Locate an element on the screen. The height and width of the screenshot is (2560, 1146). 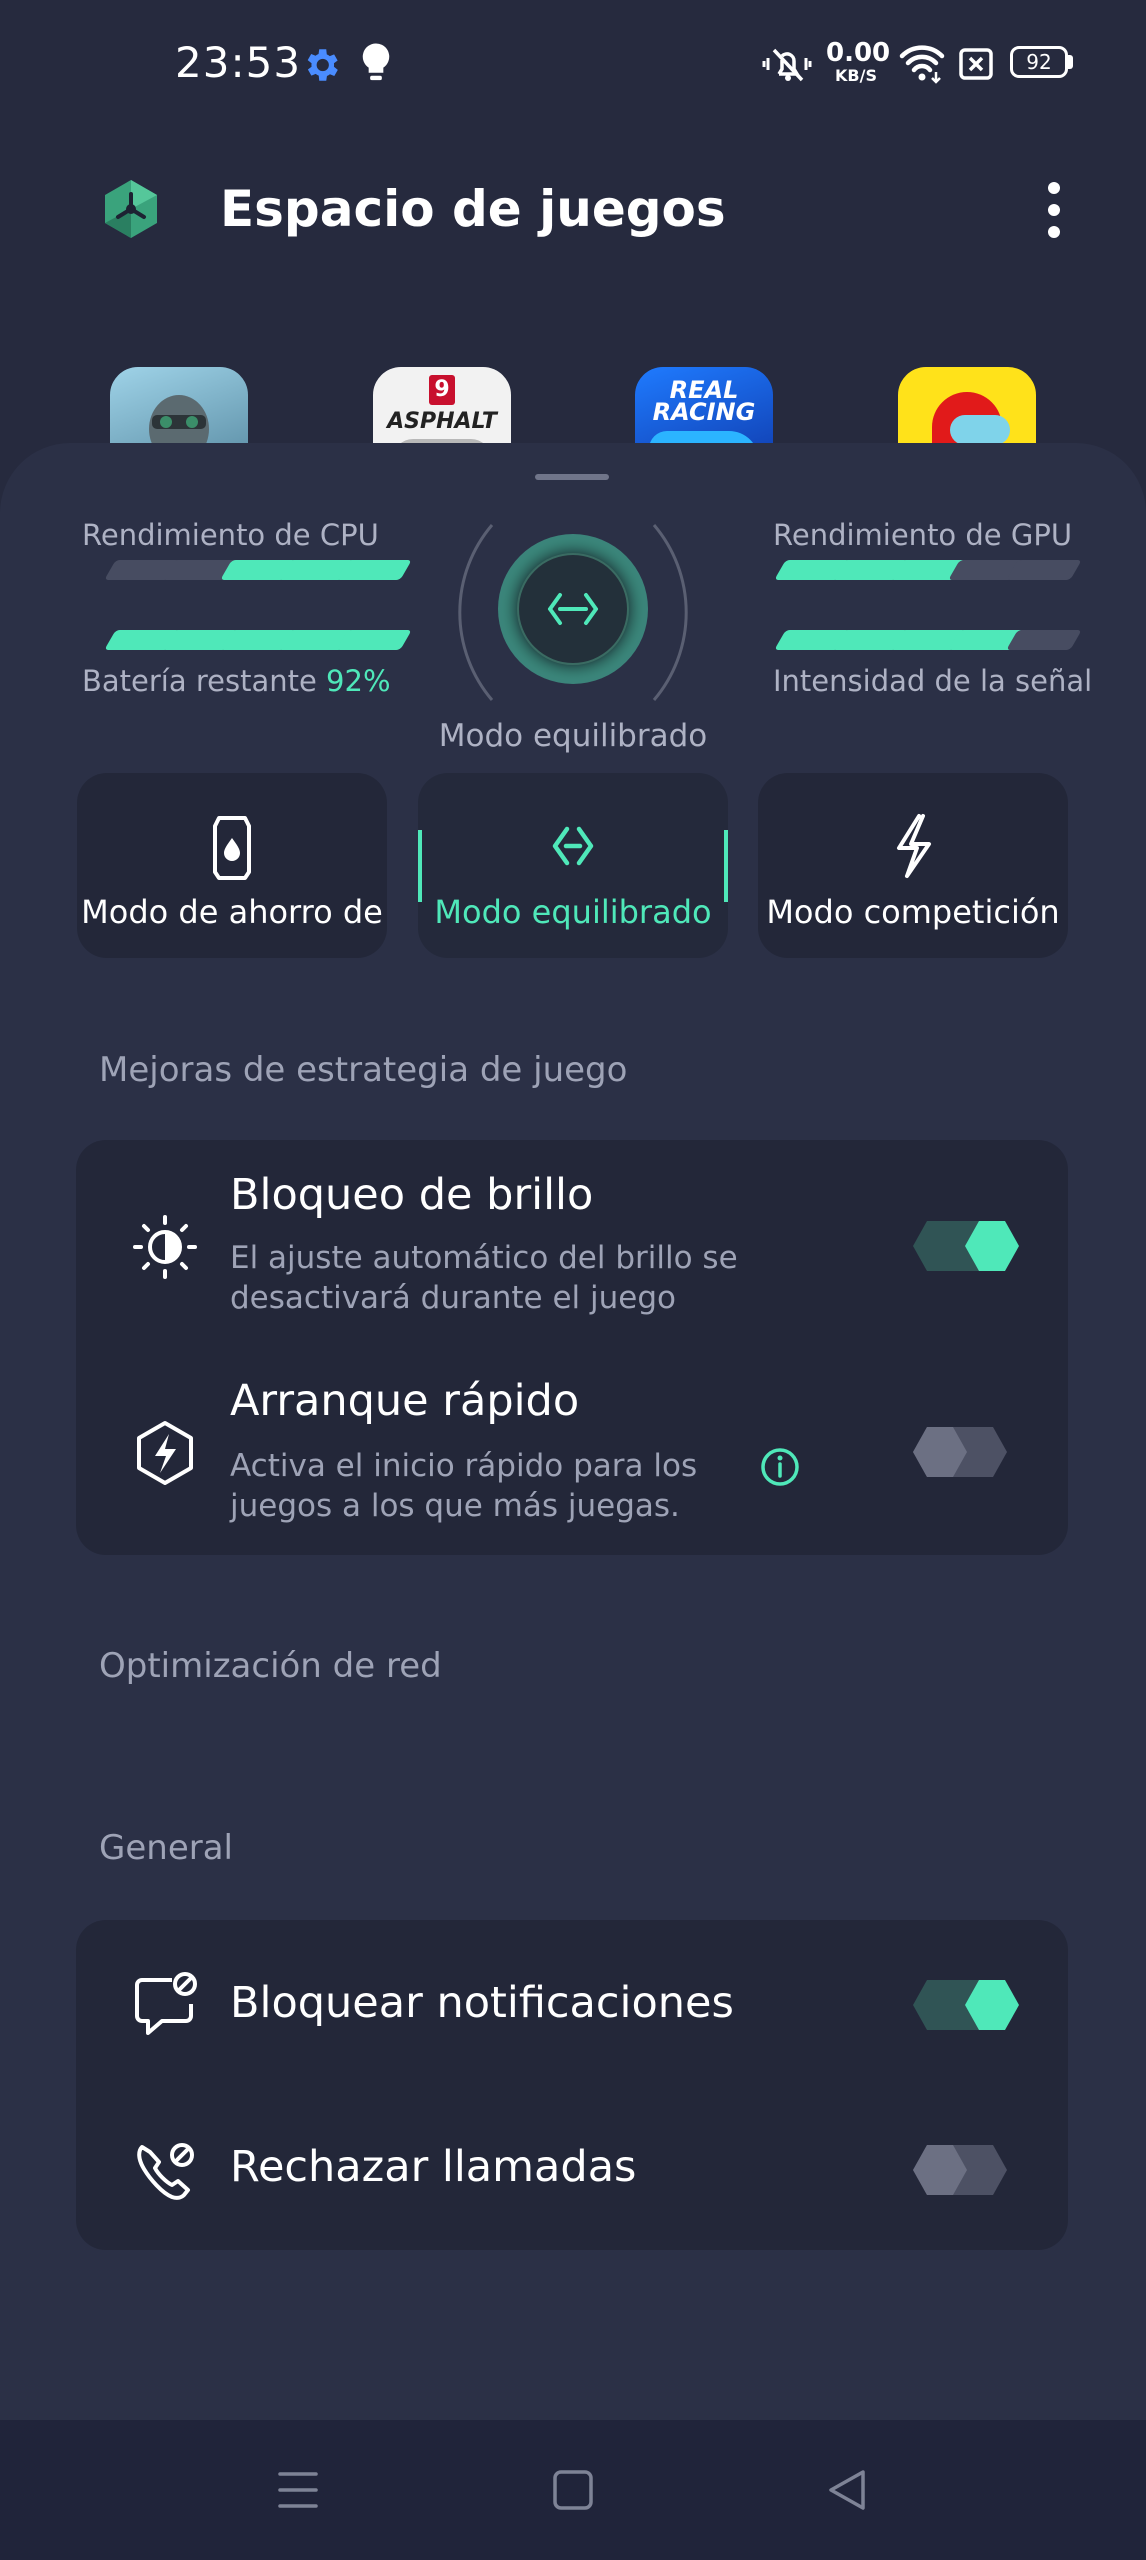
page-title: Espacio de juegos is located at coordinates (473, 209).